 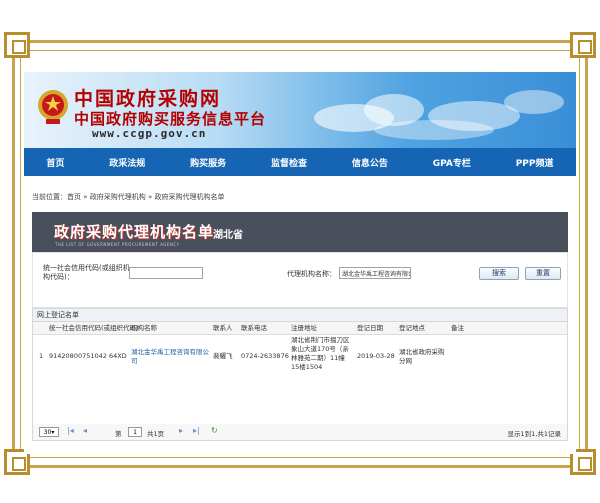 What do you see at coordinates (156, 434) in the screenshot?
I see `page-total: 共1页` at bounding box center [156, 434].